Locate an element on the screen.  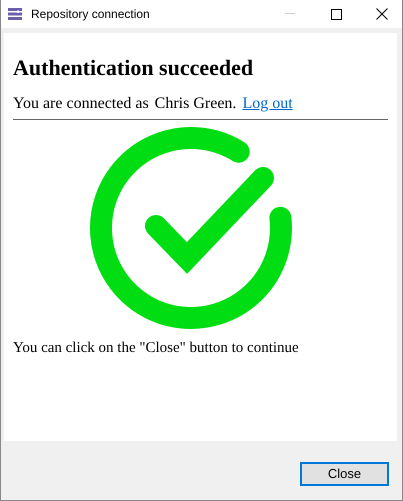
close-icon is located at coordinates (382, 14).